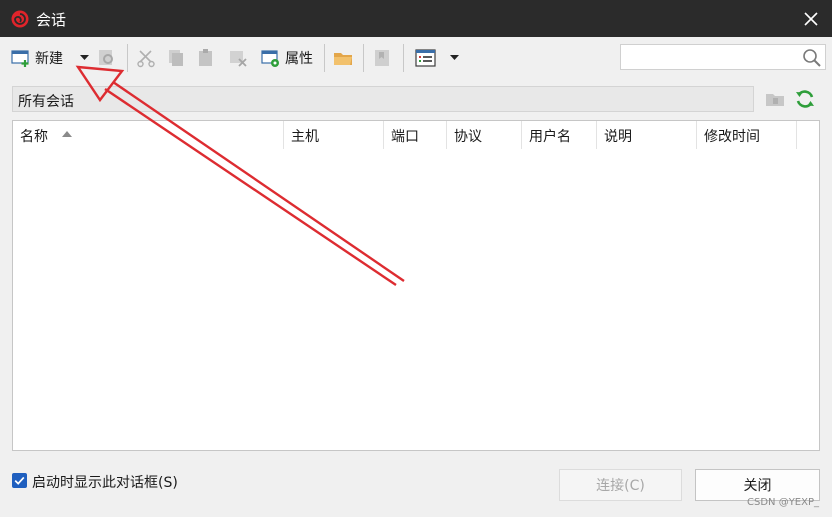 This screenshot has height=517, width=832. I want to click on show-on-startup-label: 启动时显示此对话框(S), so click(105, 482).